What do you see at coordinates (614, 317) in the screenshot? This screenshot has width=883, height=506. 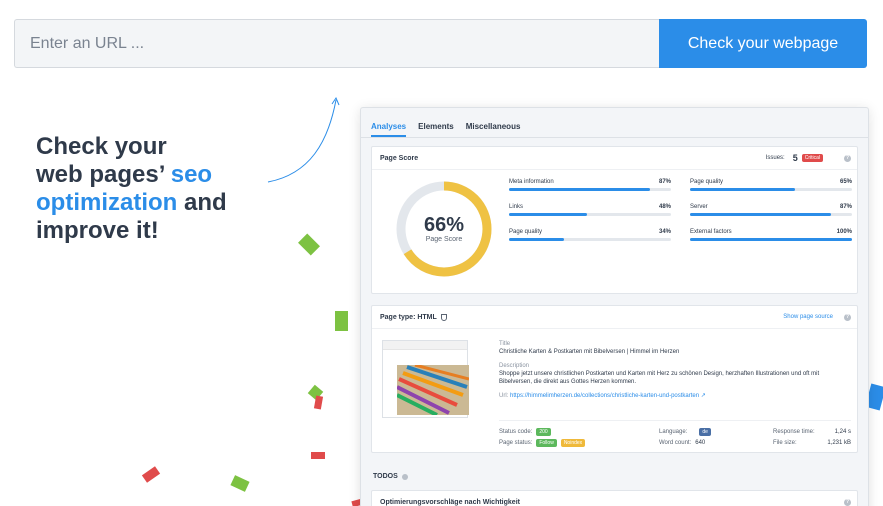 I see `page-type-header: Page type: HTML Show page source ?` at bounding box center [614, 317].